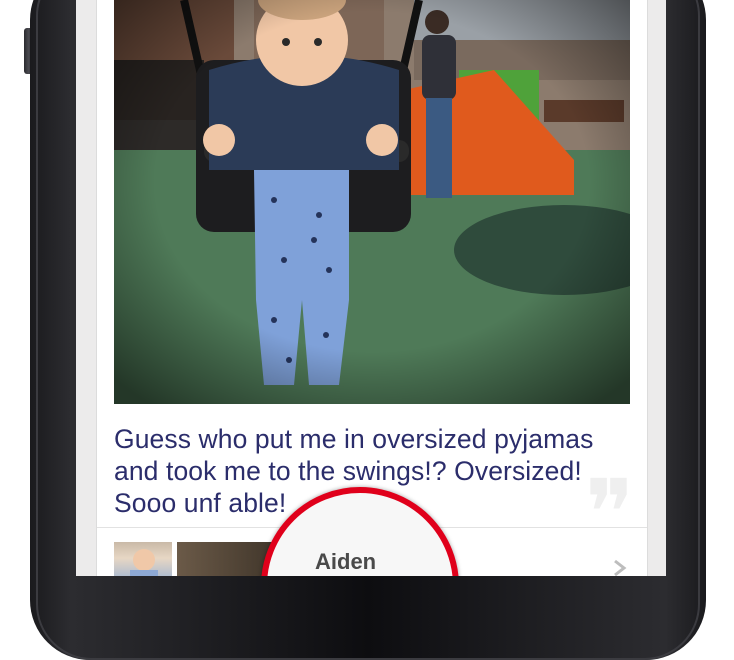  What do you see at coordinates (345, 562) in the screenshot?
I see `author-name: Aiden` at bounding box center [345, 562].